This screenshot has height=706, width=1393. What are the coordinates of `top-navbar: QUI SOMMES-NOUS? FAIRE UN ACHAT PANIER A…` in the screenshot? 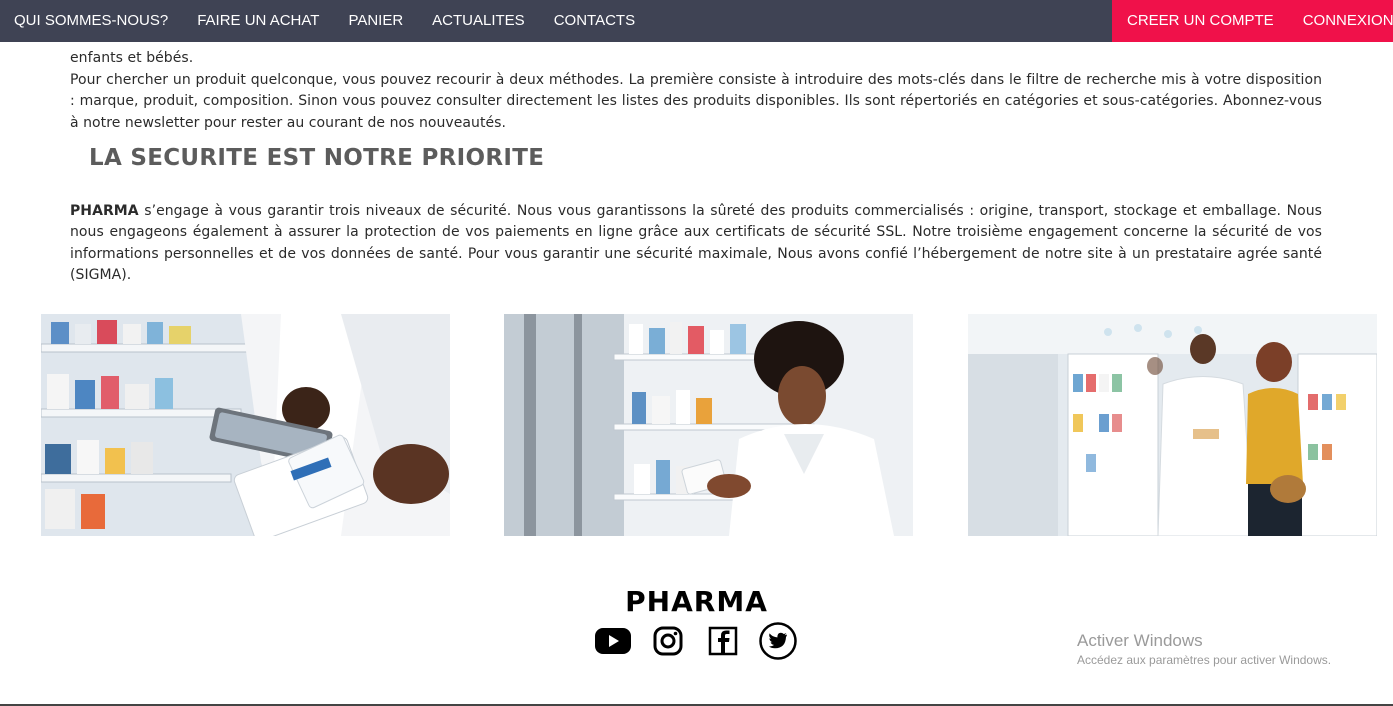 It's located at (696, 21).